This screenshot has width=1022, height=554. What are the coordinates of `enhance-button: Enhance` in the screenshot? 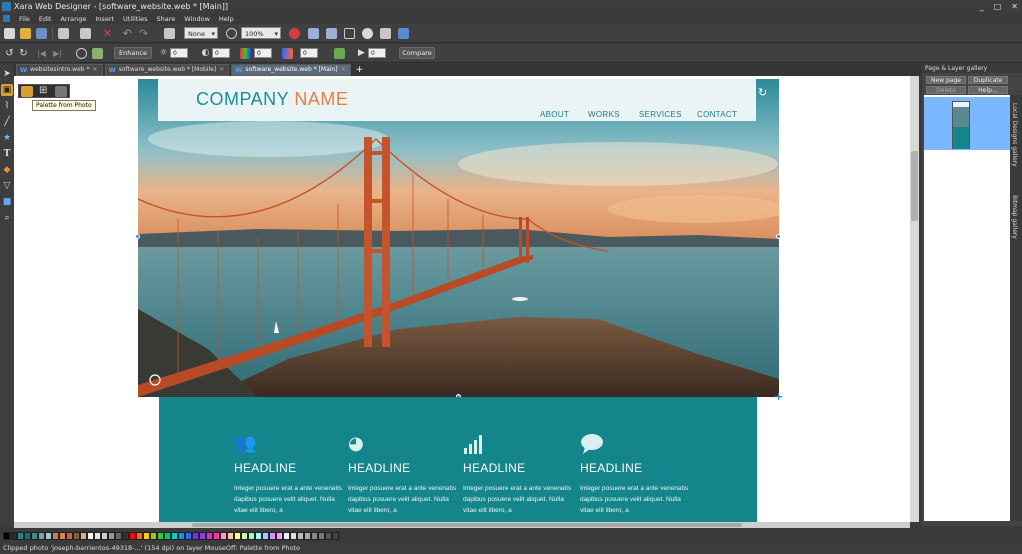 It's located at (133, 53).